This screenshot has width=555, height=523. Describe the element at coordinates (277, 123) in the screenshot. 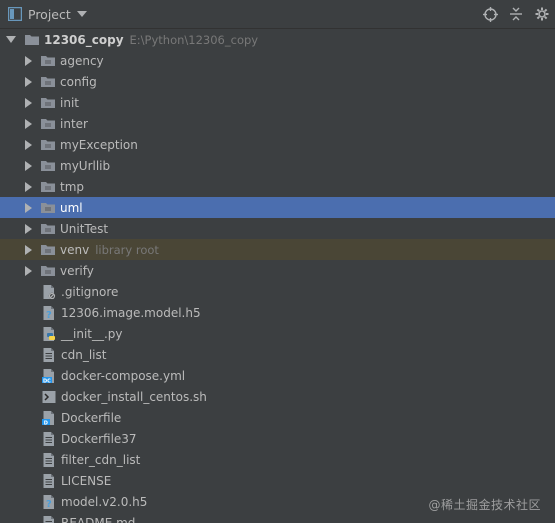

I see `tree-folder-row: inter` at that location.